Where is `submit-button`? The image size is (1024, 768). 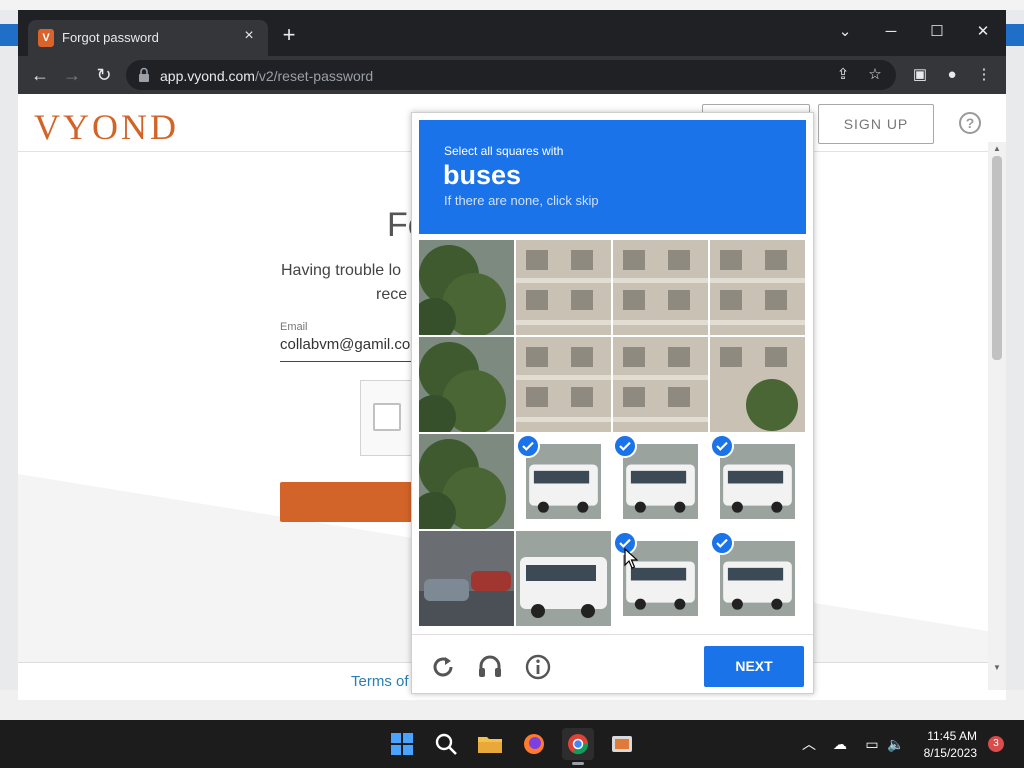 submit-button is located at coordinates (350, 502).